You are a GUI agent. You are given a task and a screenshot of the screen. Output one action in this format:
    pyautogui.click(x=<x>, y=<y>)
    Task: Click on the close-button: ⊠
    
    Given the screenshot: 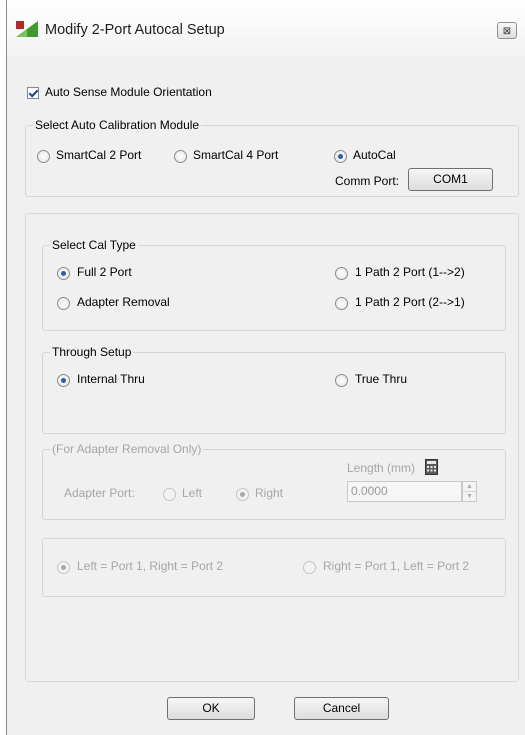 What is the action you would take?
    pyautogui.click(x=507, y=30)
    